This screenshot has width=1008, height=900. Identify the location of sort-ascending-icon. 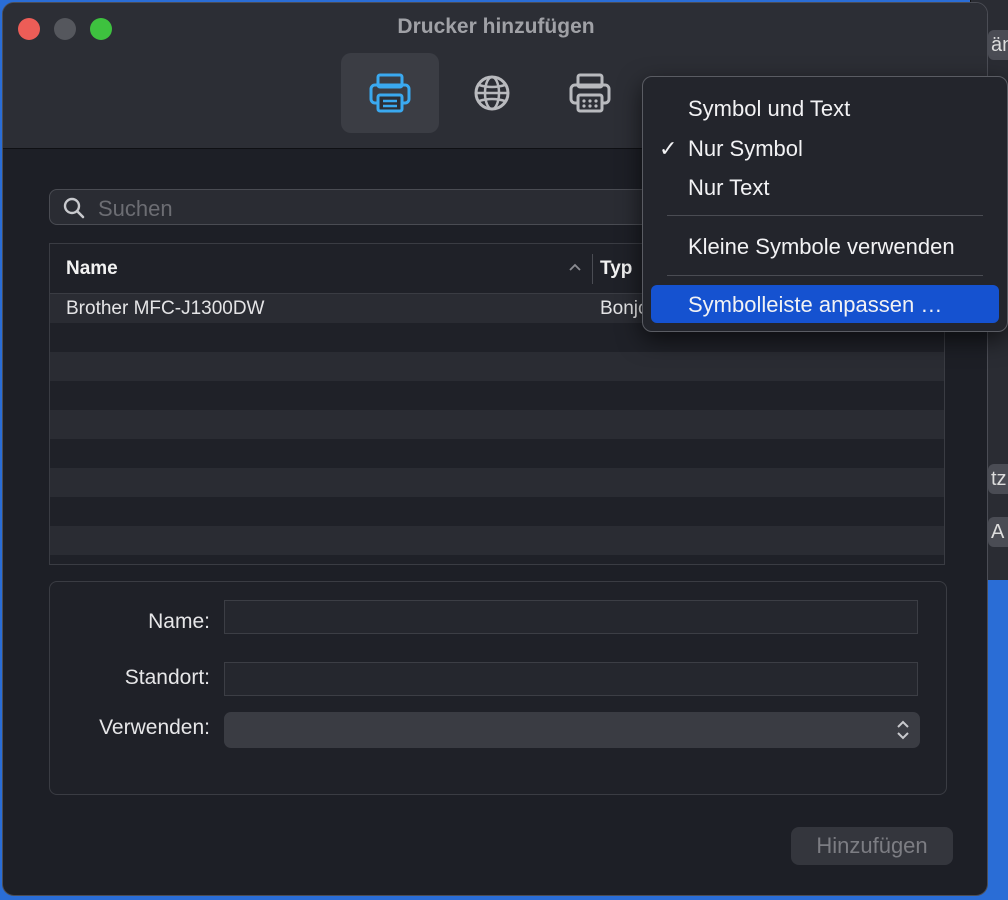
(575, 267).